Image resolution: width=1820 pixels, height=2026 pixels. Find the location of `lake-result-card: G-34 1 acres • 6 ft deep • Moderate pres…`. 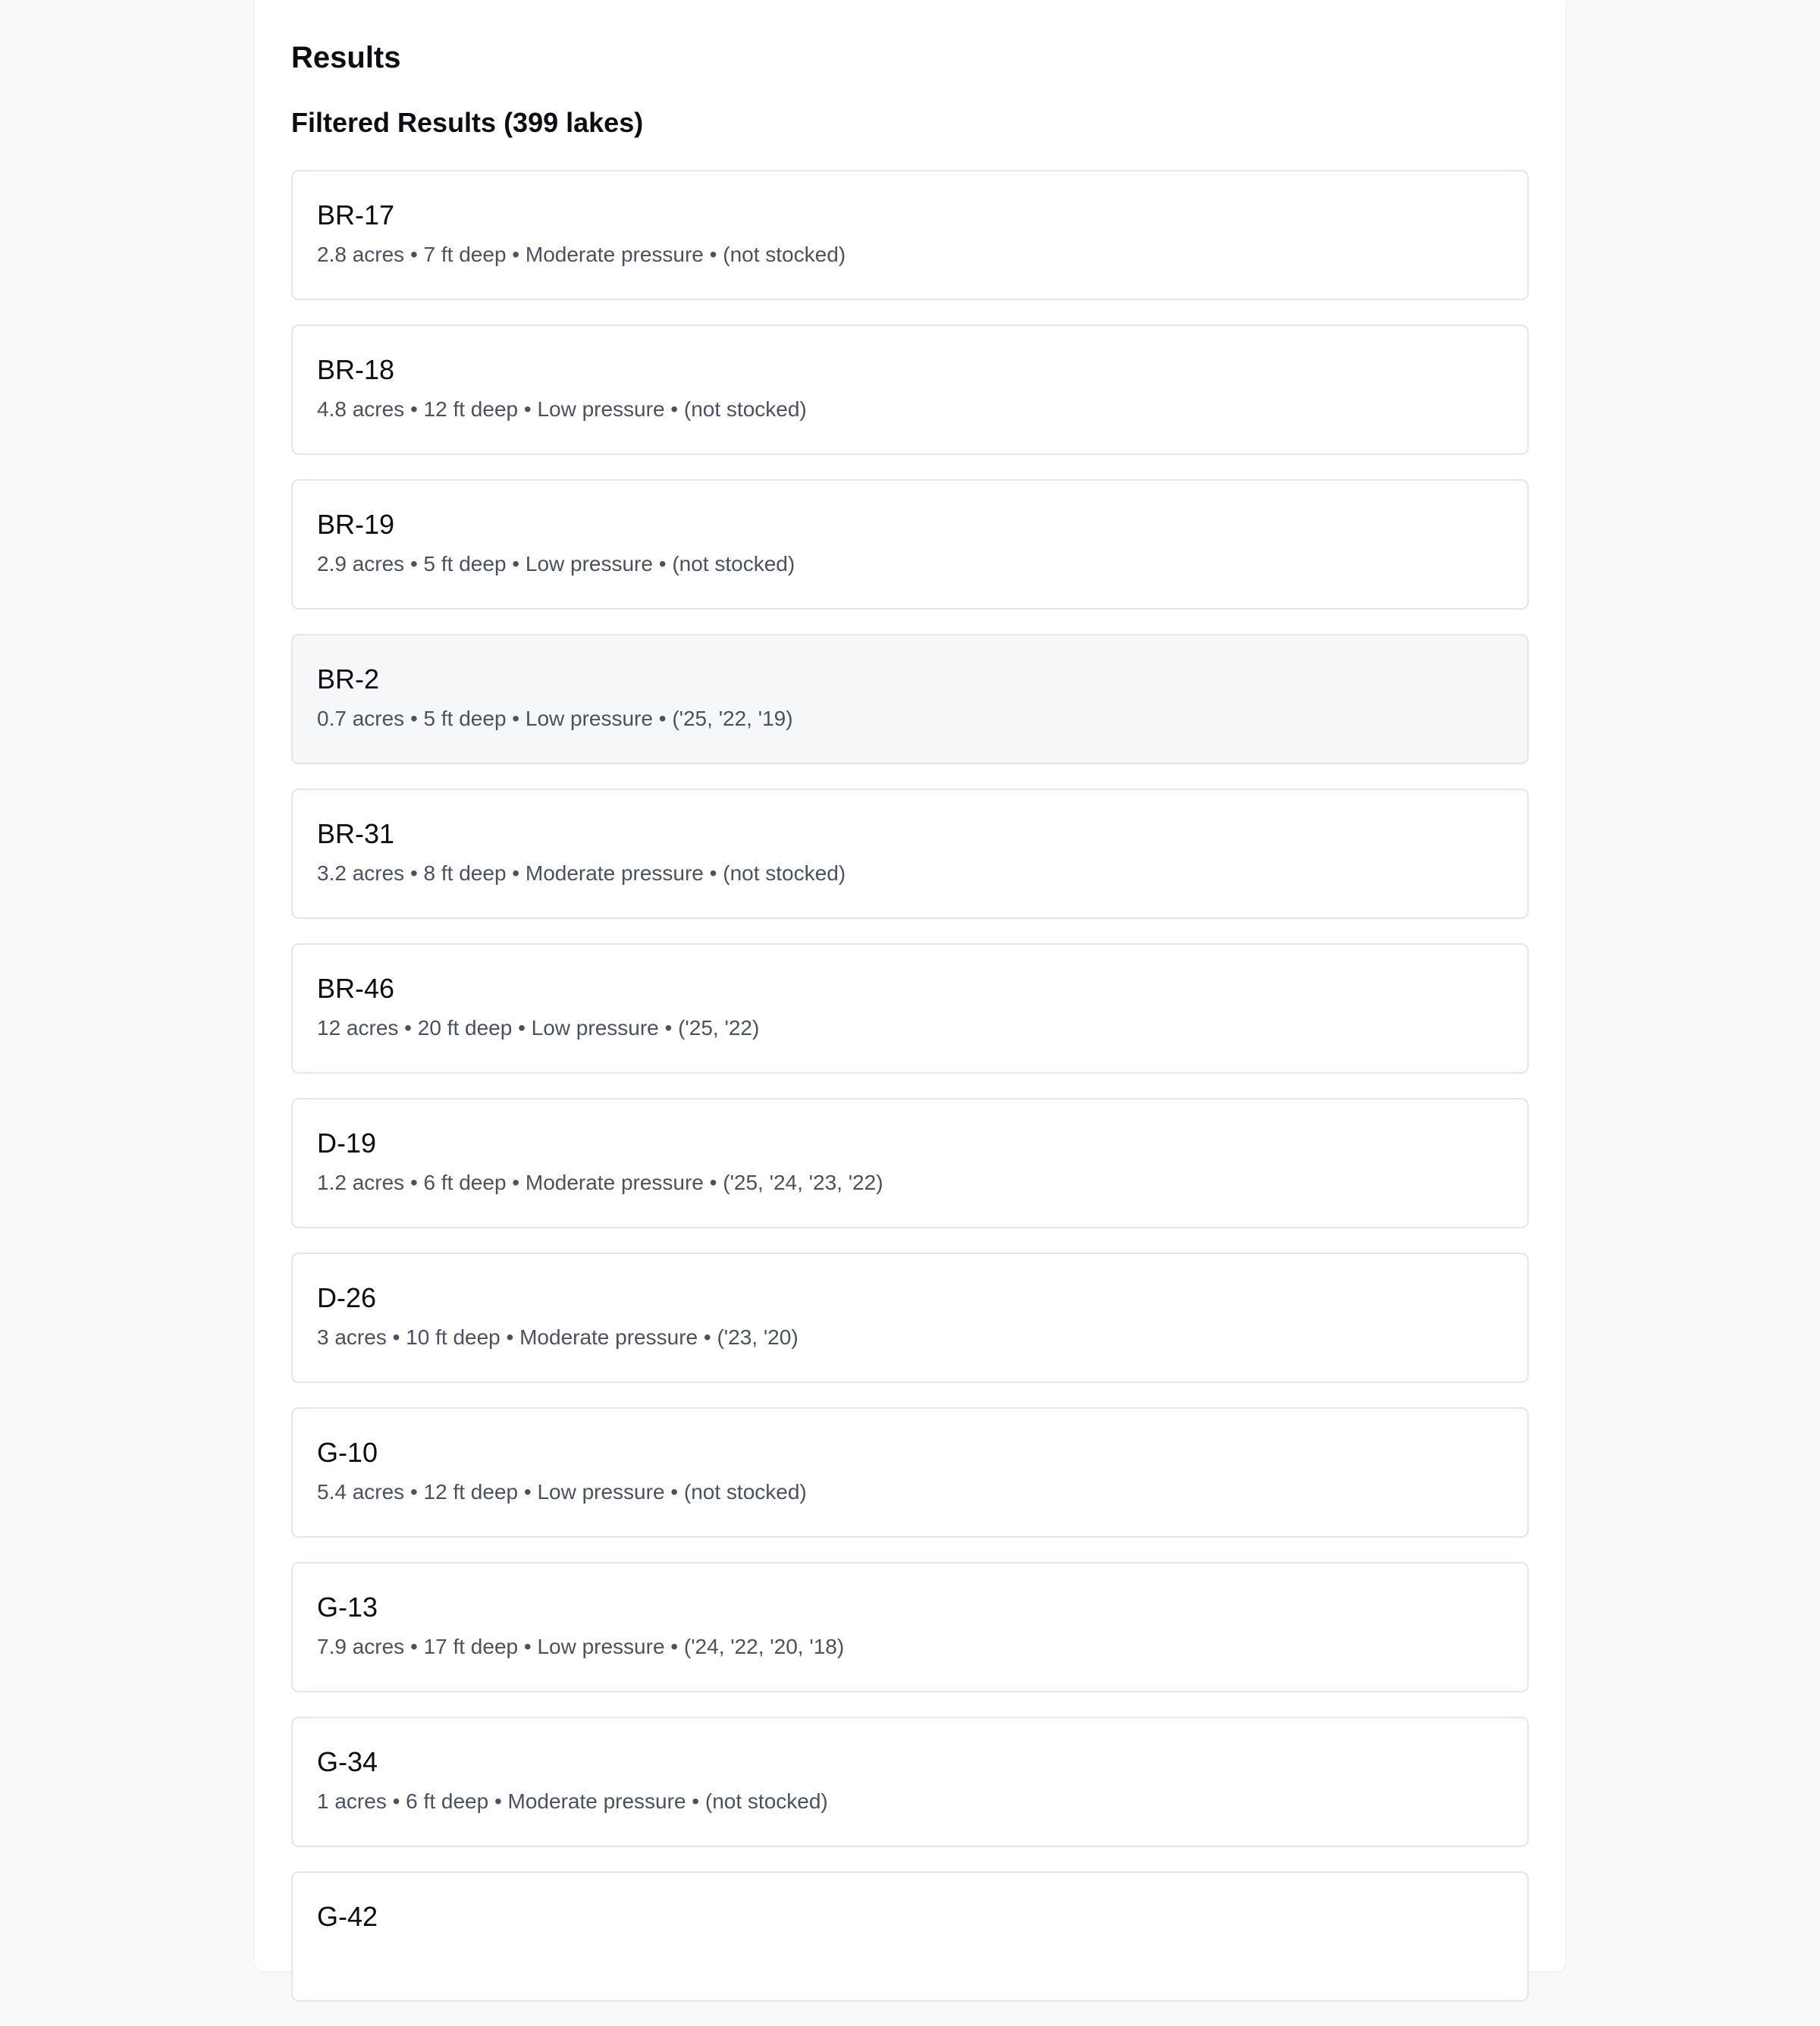

lake-result-card: G-34 1 acres • 6 ft deep • Moderate pres… is located at coordinates (910, 1782).